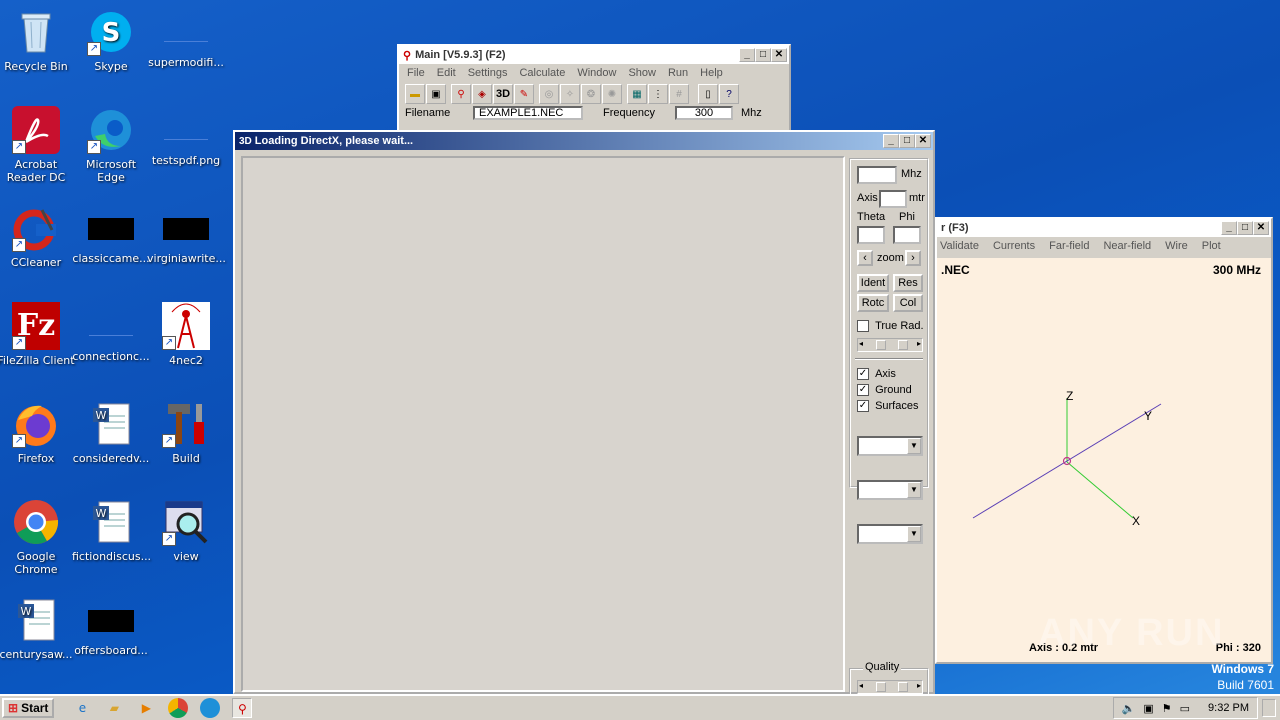  I want to click on axis-checkbox: ✓, so click(863, 374).